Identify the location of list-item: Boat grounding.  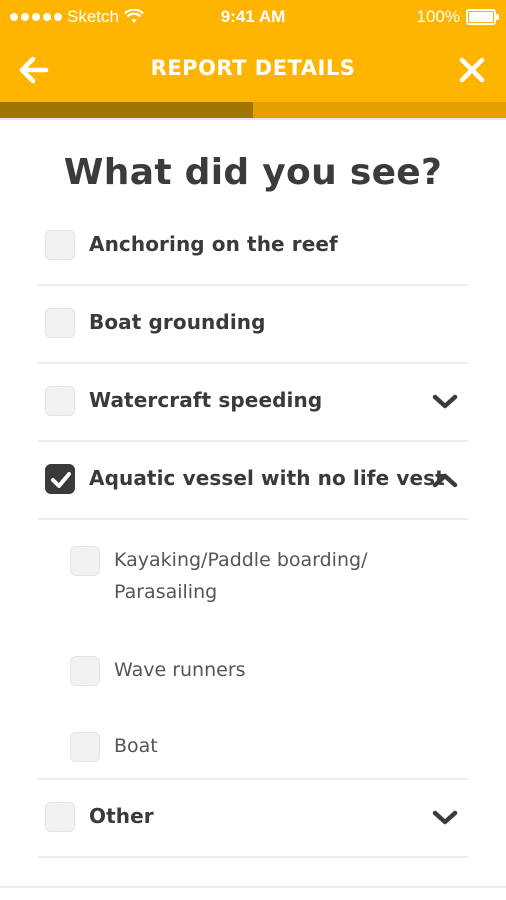
(253, 325).